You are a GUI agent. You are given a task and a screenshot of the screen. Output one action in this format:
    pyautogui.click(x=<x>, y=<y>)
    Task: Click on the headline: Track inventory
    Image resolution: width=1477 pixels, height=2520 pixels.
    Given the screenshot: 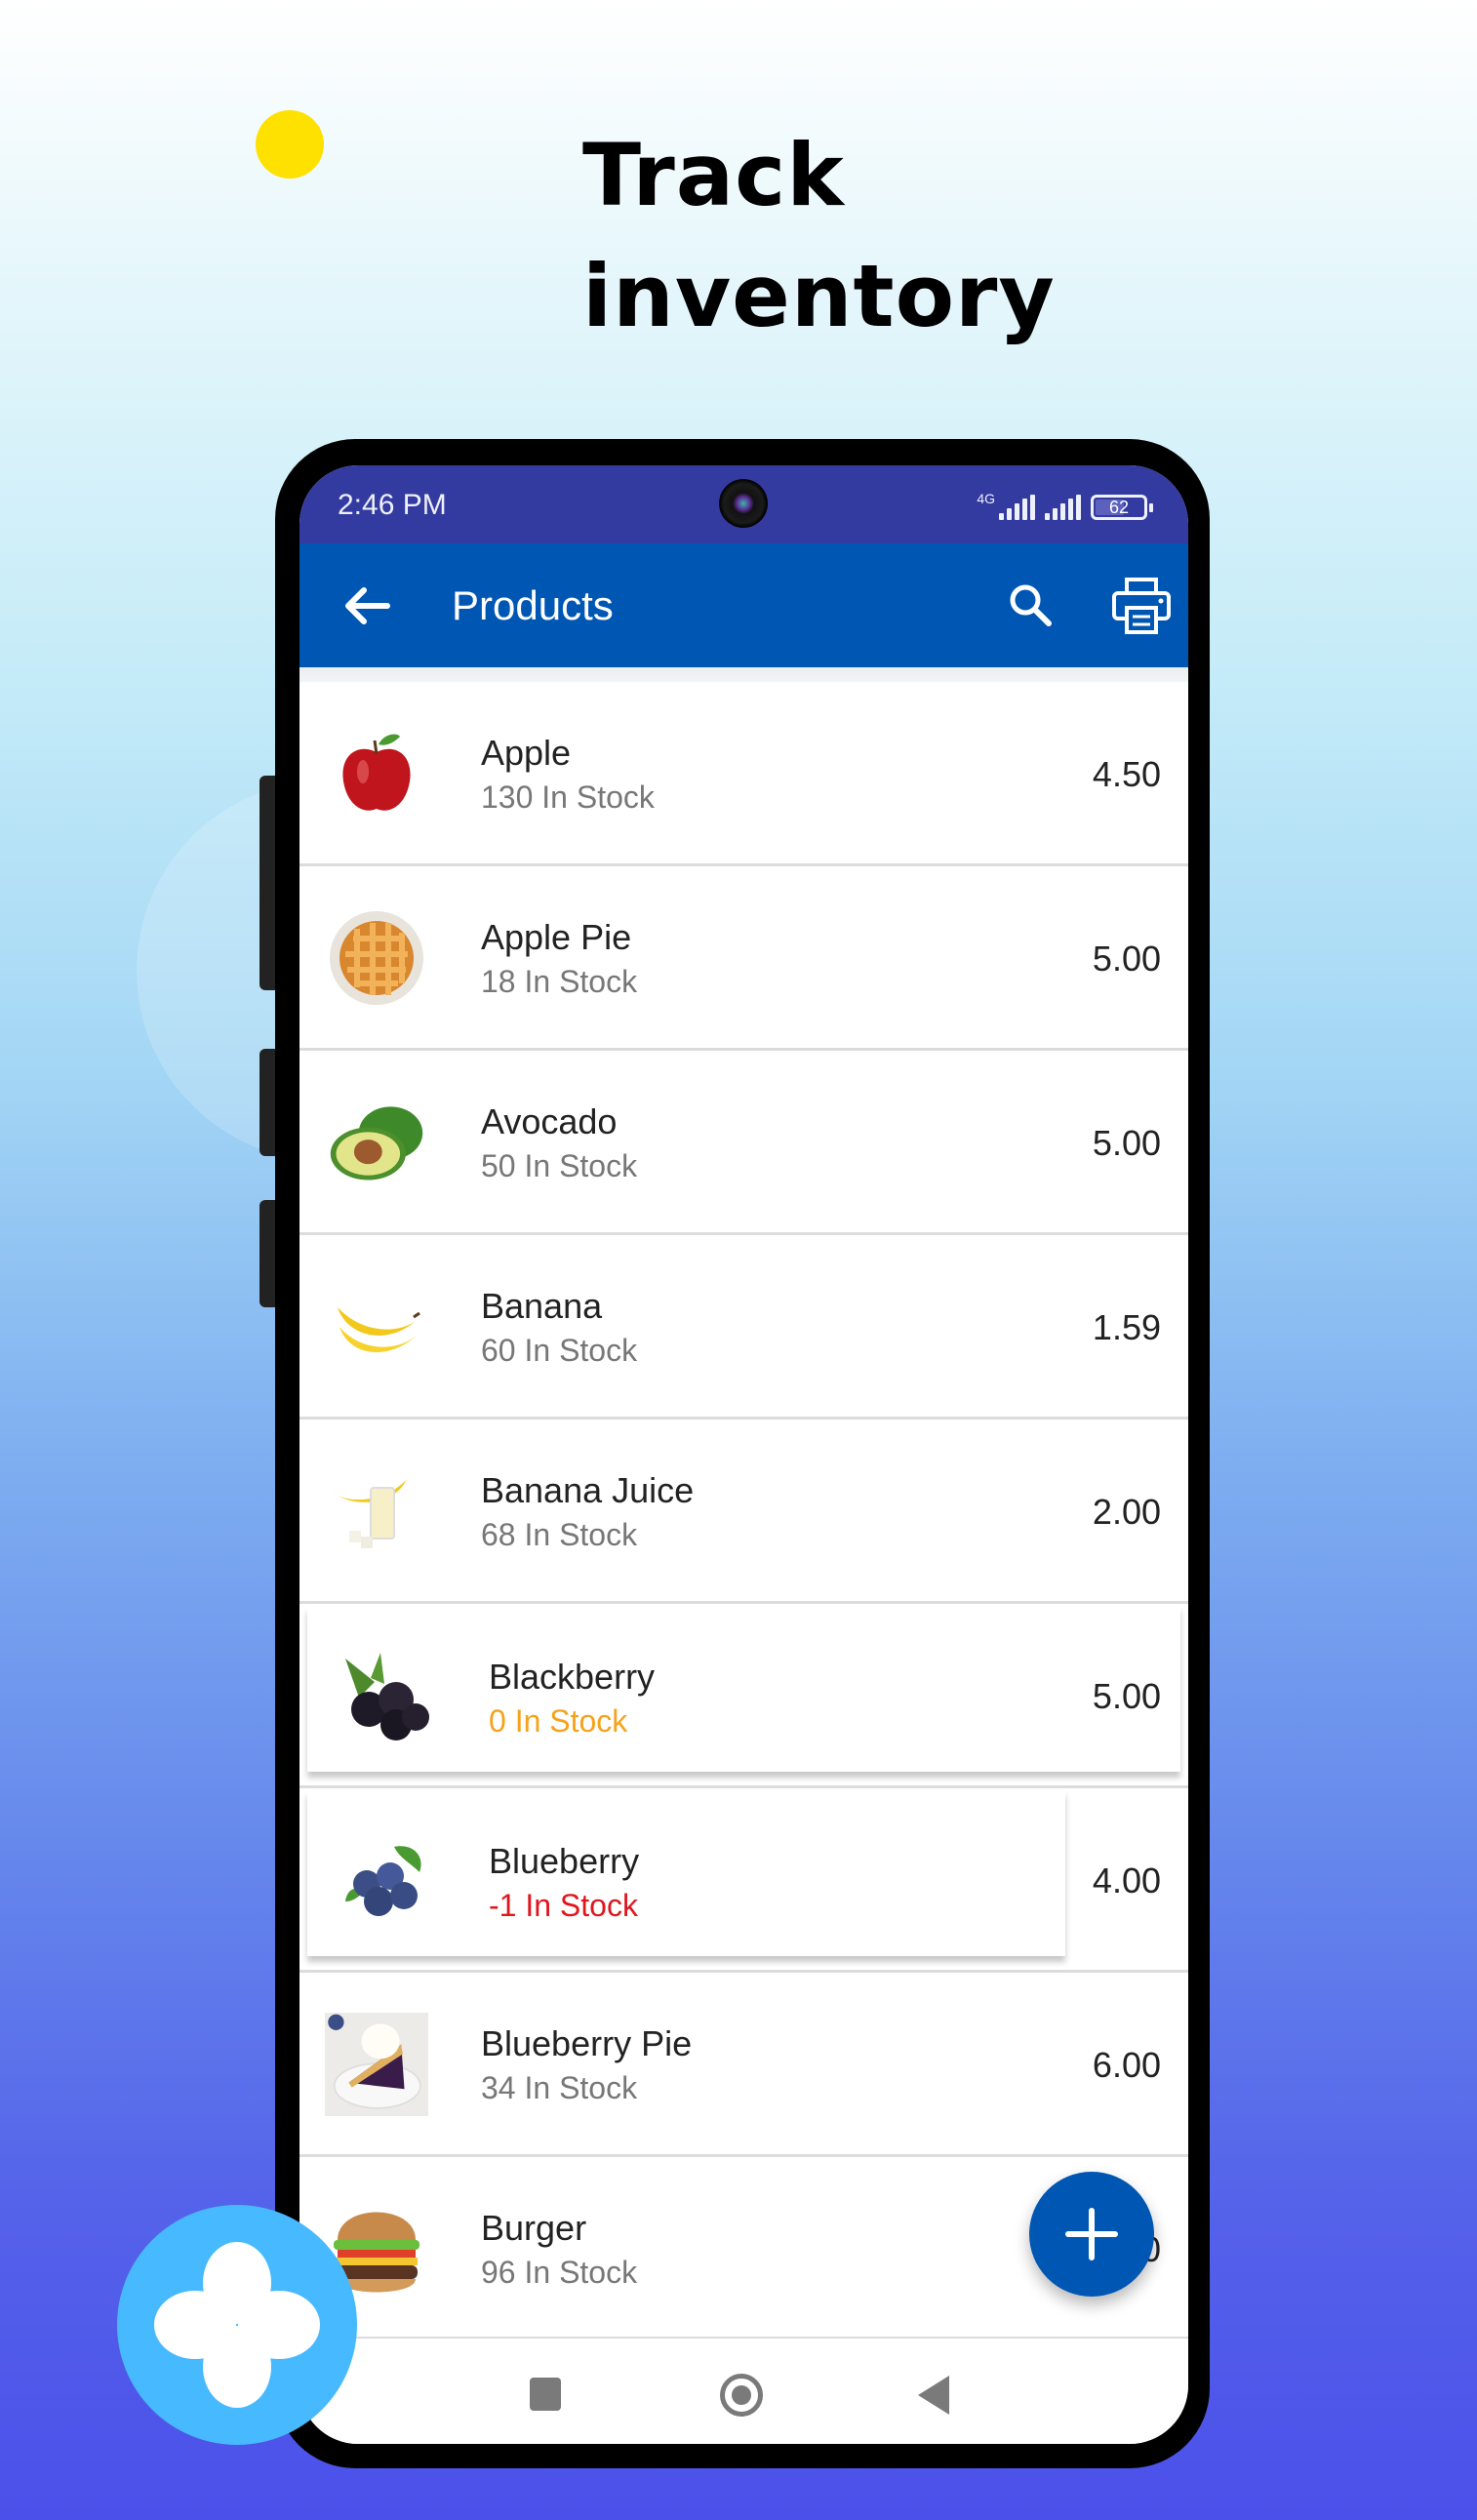 What is the action you would take?
    pyautogui.click(x=819, y=236)
    